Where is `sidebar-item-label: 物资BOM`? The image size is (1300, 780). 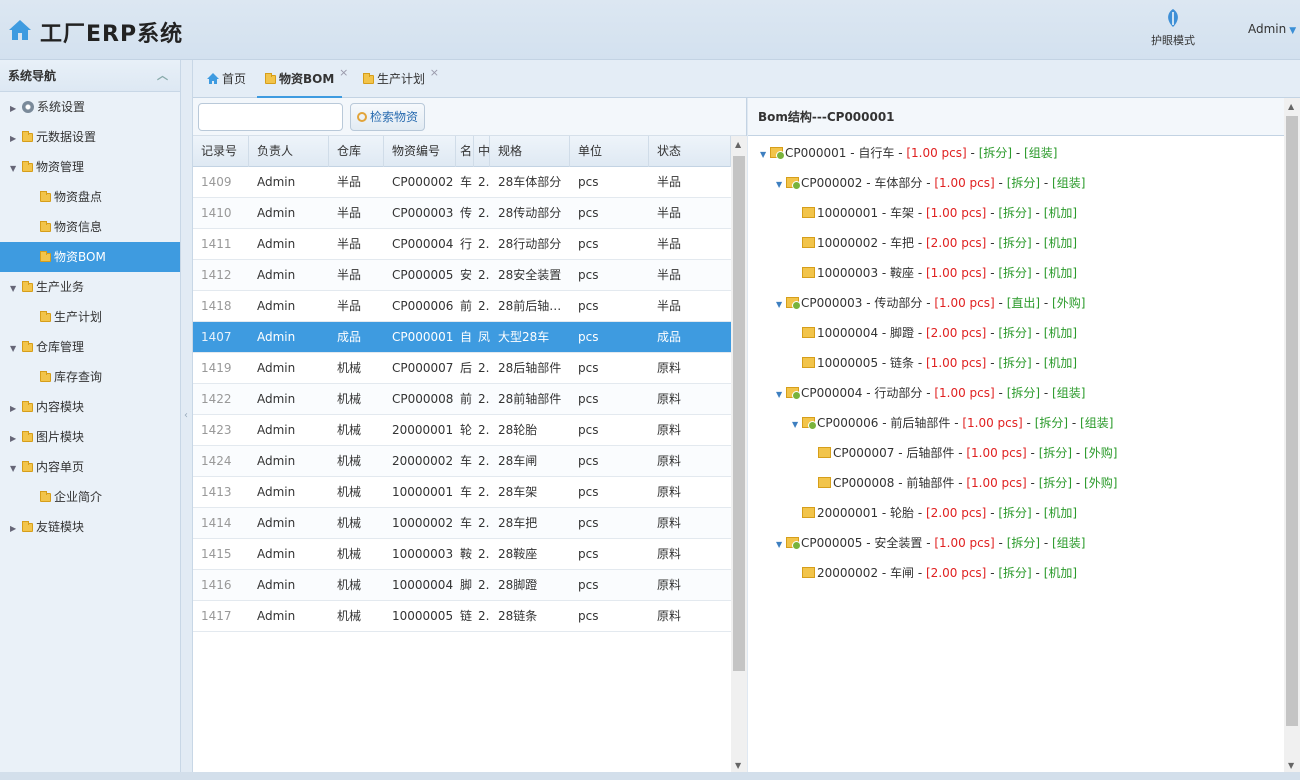
sidebar-item-label: 物资BOM is located at coordinates (80, 257).